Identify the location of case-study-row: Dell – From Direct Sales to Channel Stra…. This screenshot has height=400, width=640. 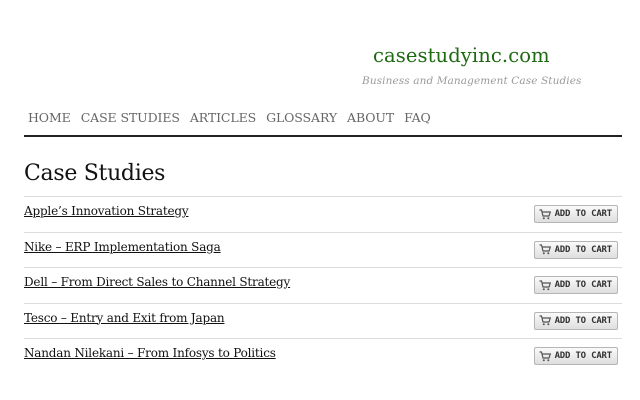
(323, 285).